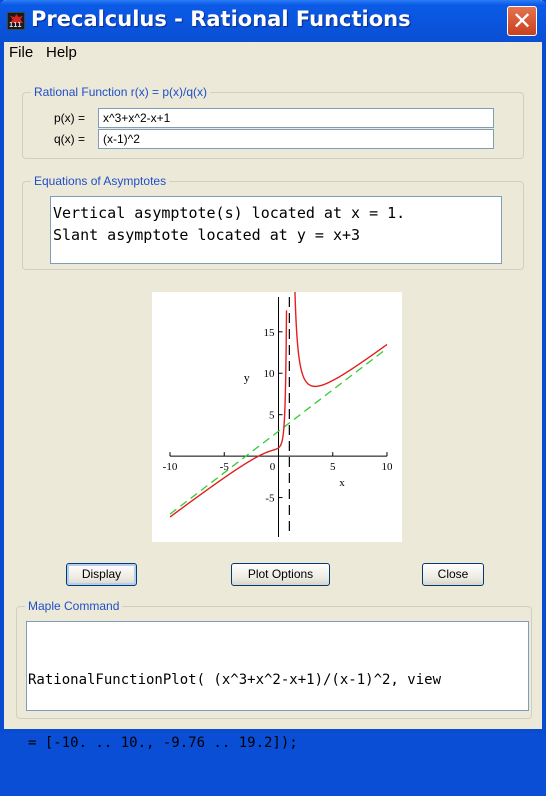  I want to click on window-title: Precalculus - Rational Functions, so click(221, 19).